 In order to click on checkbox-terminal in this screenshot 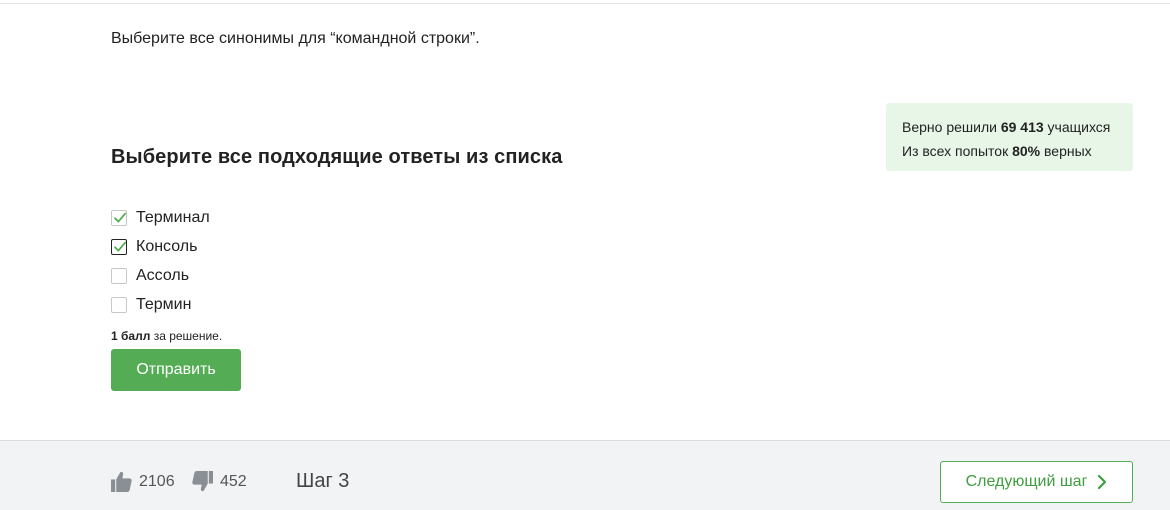, I will do `click(119, 217)`.